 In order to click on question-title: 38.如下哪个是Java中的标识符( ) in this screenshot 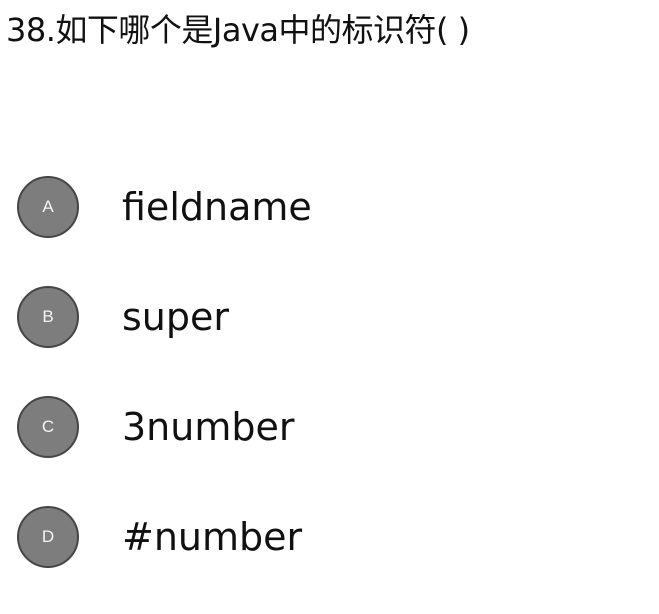, I will do `click(238, 30)`.